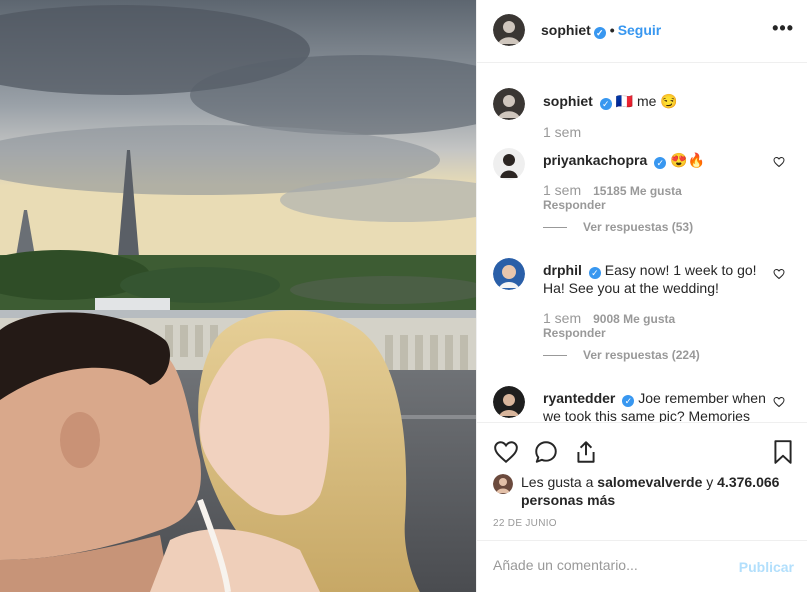 This screenshot has width=807, height=592. I want to click on first-liker-username: salomevalverde, so click(649, 482).